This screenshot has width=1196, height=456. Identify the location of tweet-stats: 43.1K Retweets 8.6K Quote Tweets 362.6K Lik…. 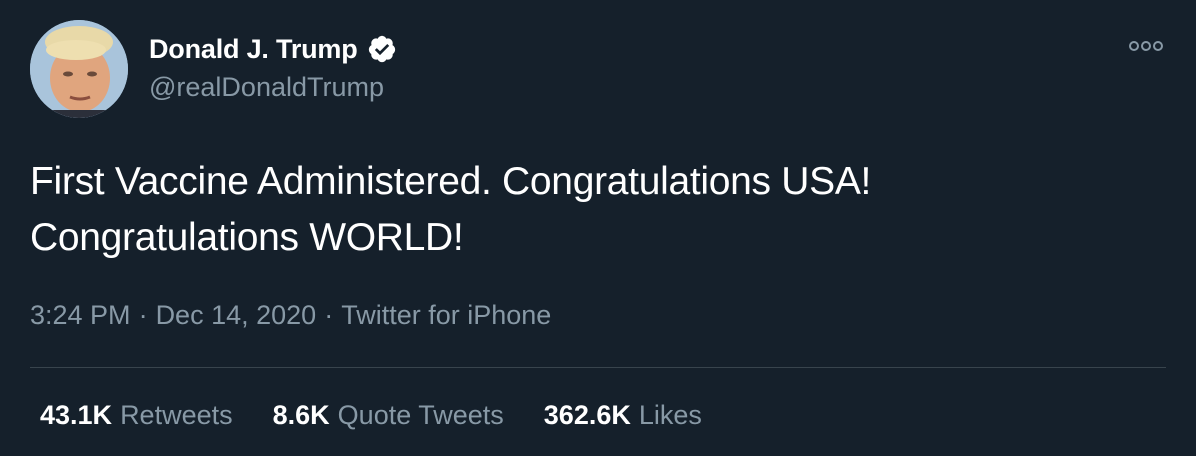
(391, 415).